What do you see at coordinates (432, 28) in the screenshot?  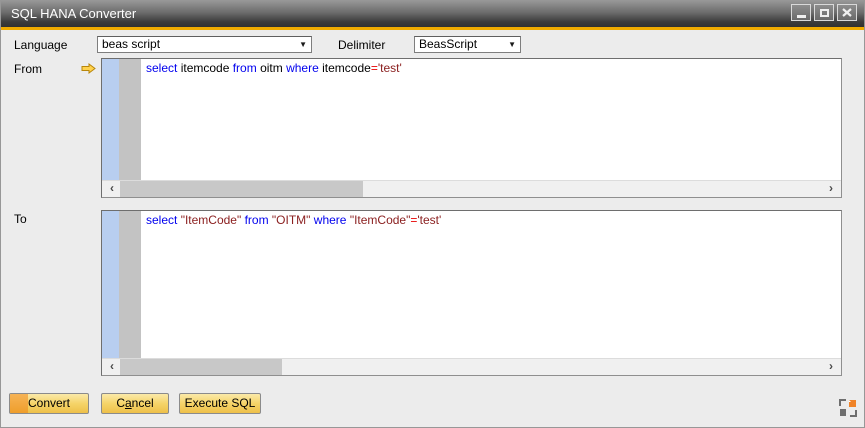 I see `accent-bar` at bounding box center [432, 28].